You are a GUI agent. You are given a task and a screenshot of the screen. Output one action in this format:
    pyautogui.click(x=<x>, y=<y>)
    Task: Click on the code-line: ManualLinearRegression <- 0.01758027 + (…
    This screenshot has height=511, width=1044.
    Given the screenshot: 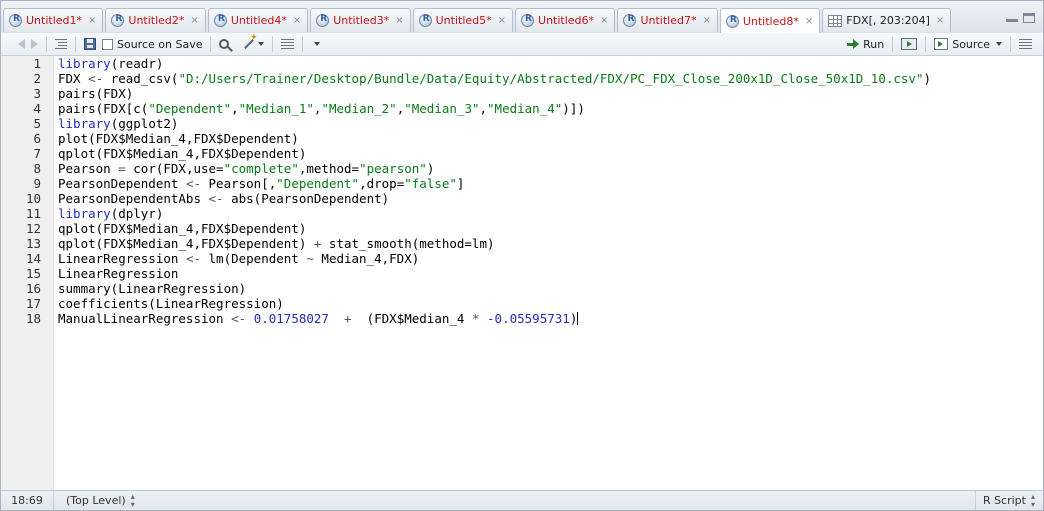 What is the action you would take?
    pyautogui.click(x=550, y=318)
    